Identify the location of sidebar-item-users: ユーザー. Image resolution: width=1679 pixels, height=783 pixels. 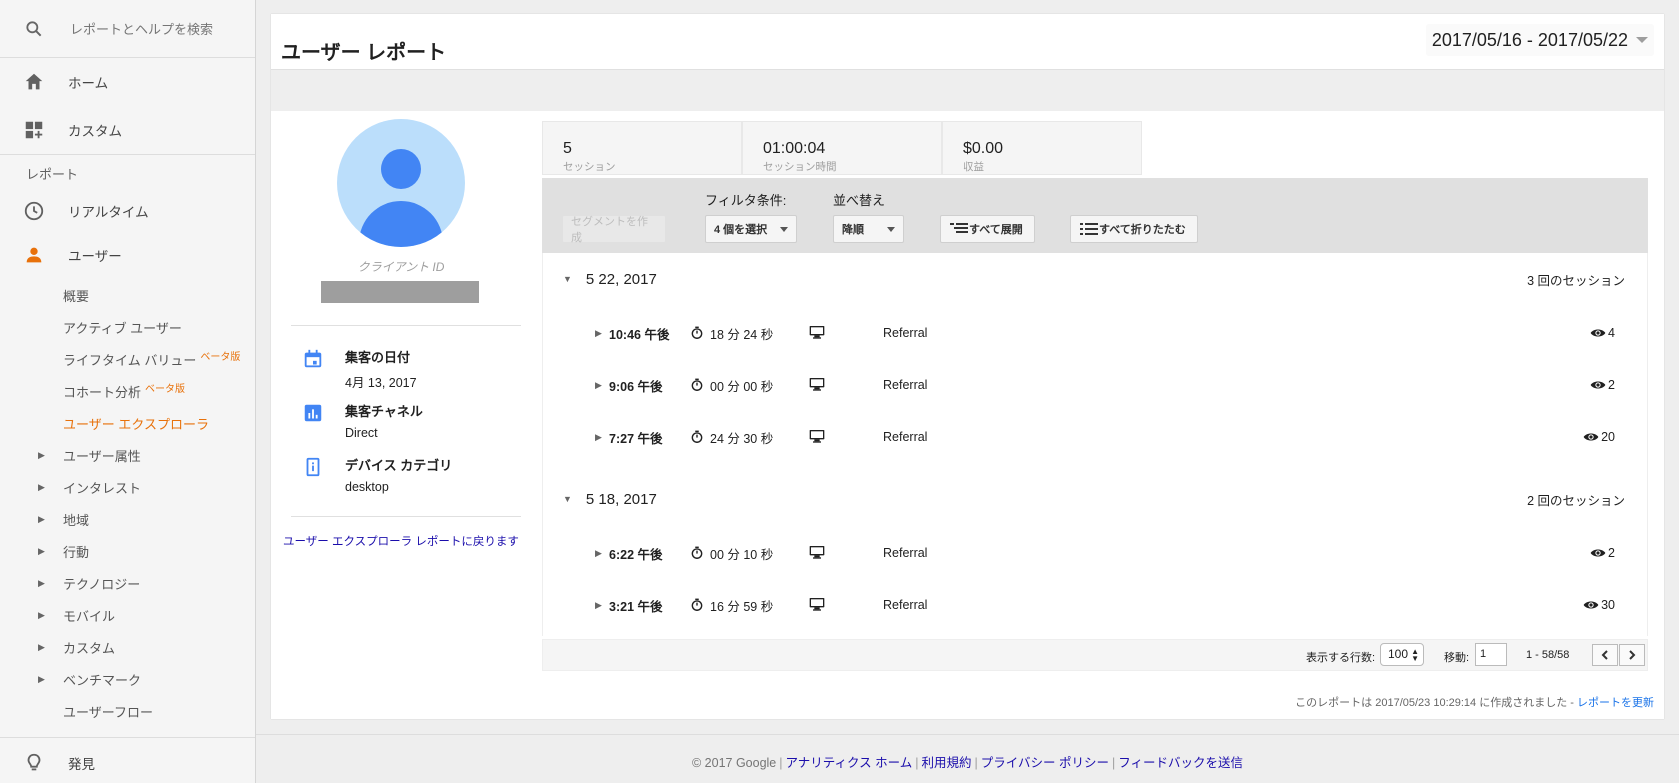
(127, 255).